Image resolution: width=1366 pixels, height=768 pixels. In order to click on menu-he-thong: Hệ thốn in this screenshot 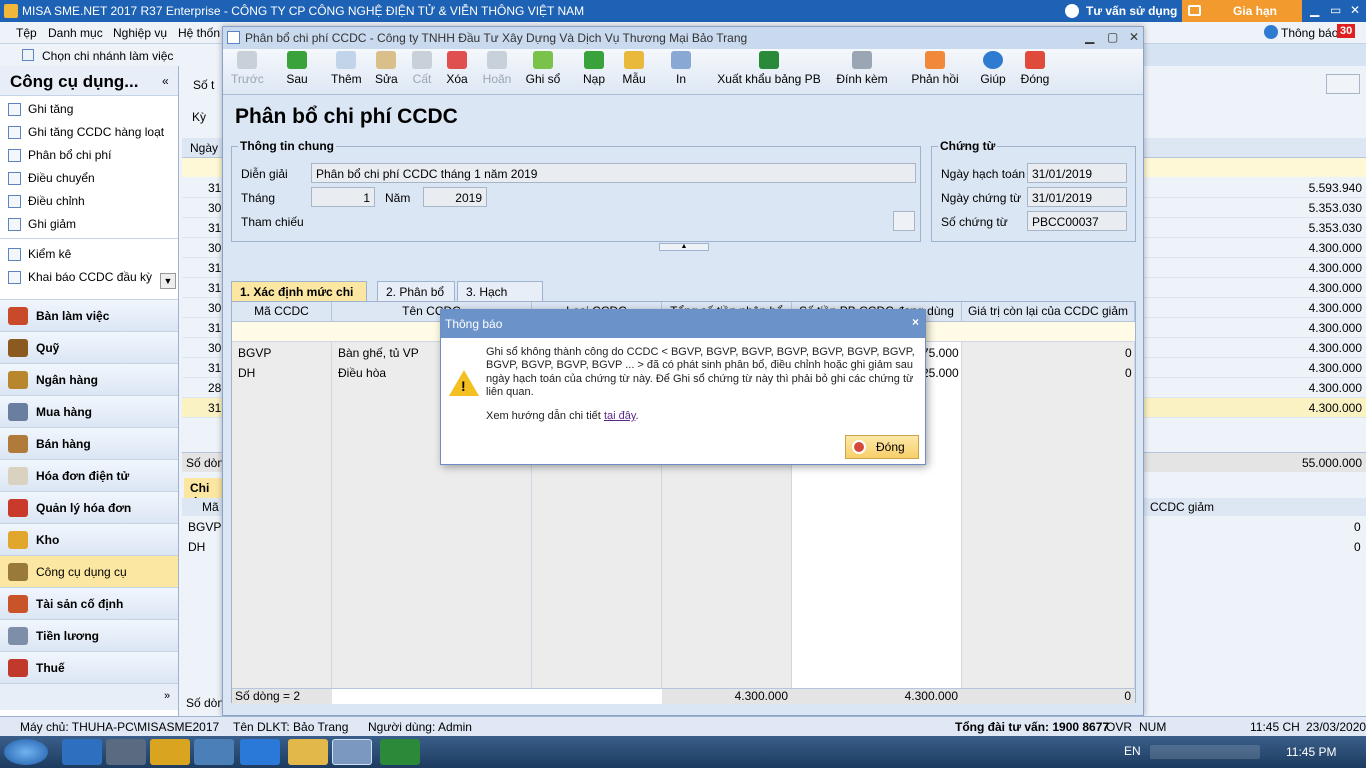, I will do `click(199, 33)`.